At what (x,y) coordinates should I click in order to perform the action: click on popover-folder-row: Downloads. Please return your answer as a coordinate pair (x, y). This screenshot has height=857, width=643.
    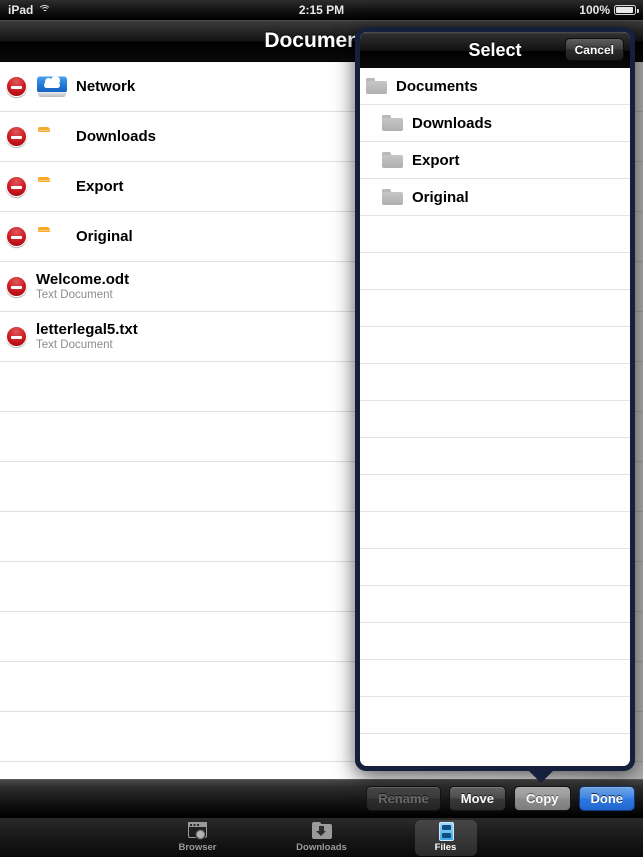
    Looking at the image, I should click on (495, 123).